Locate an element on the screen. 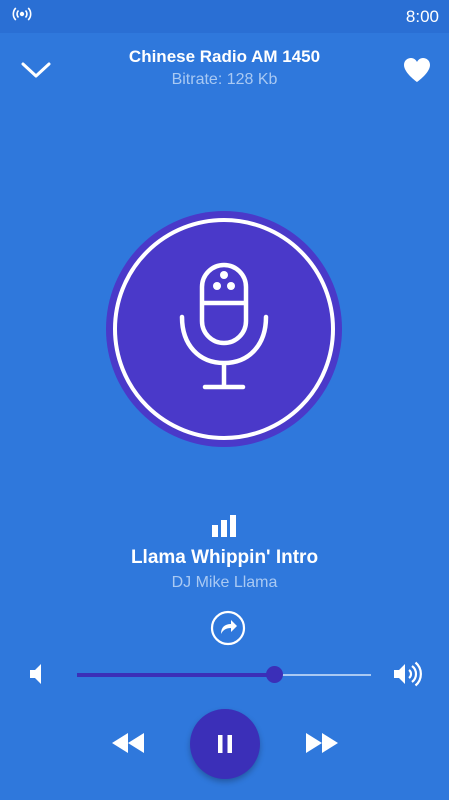 The image size is (449, 800). radio-broadcast-icon is located at coordinates (22, 16).